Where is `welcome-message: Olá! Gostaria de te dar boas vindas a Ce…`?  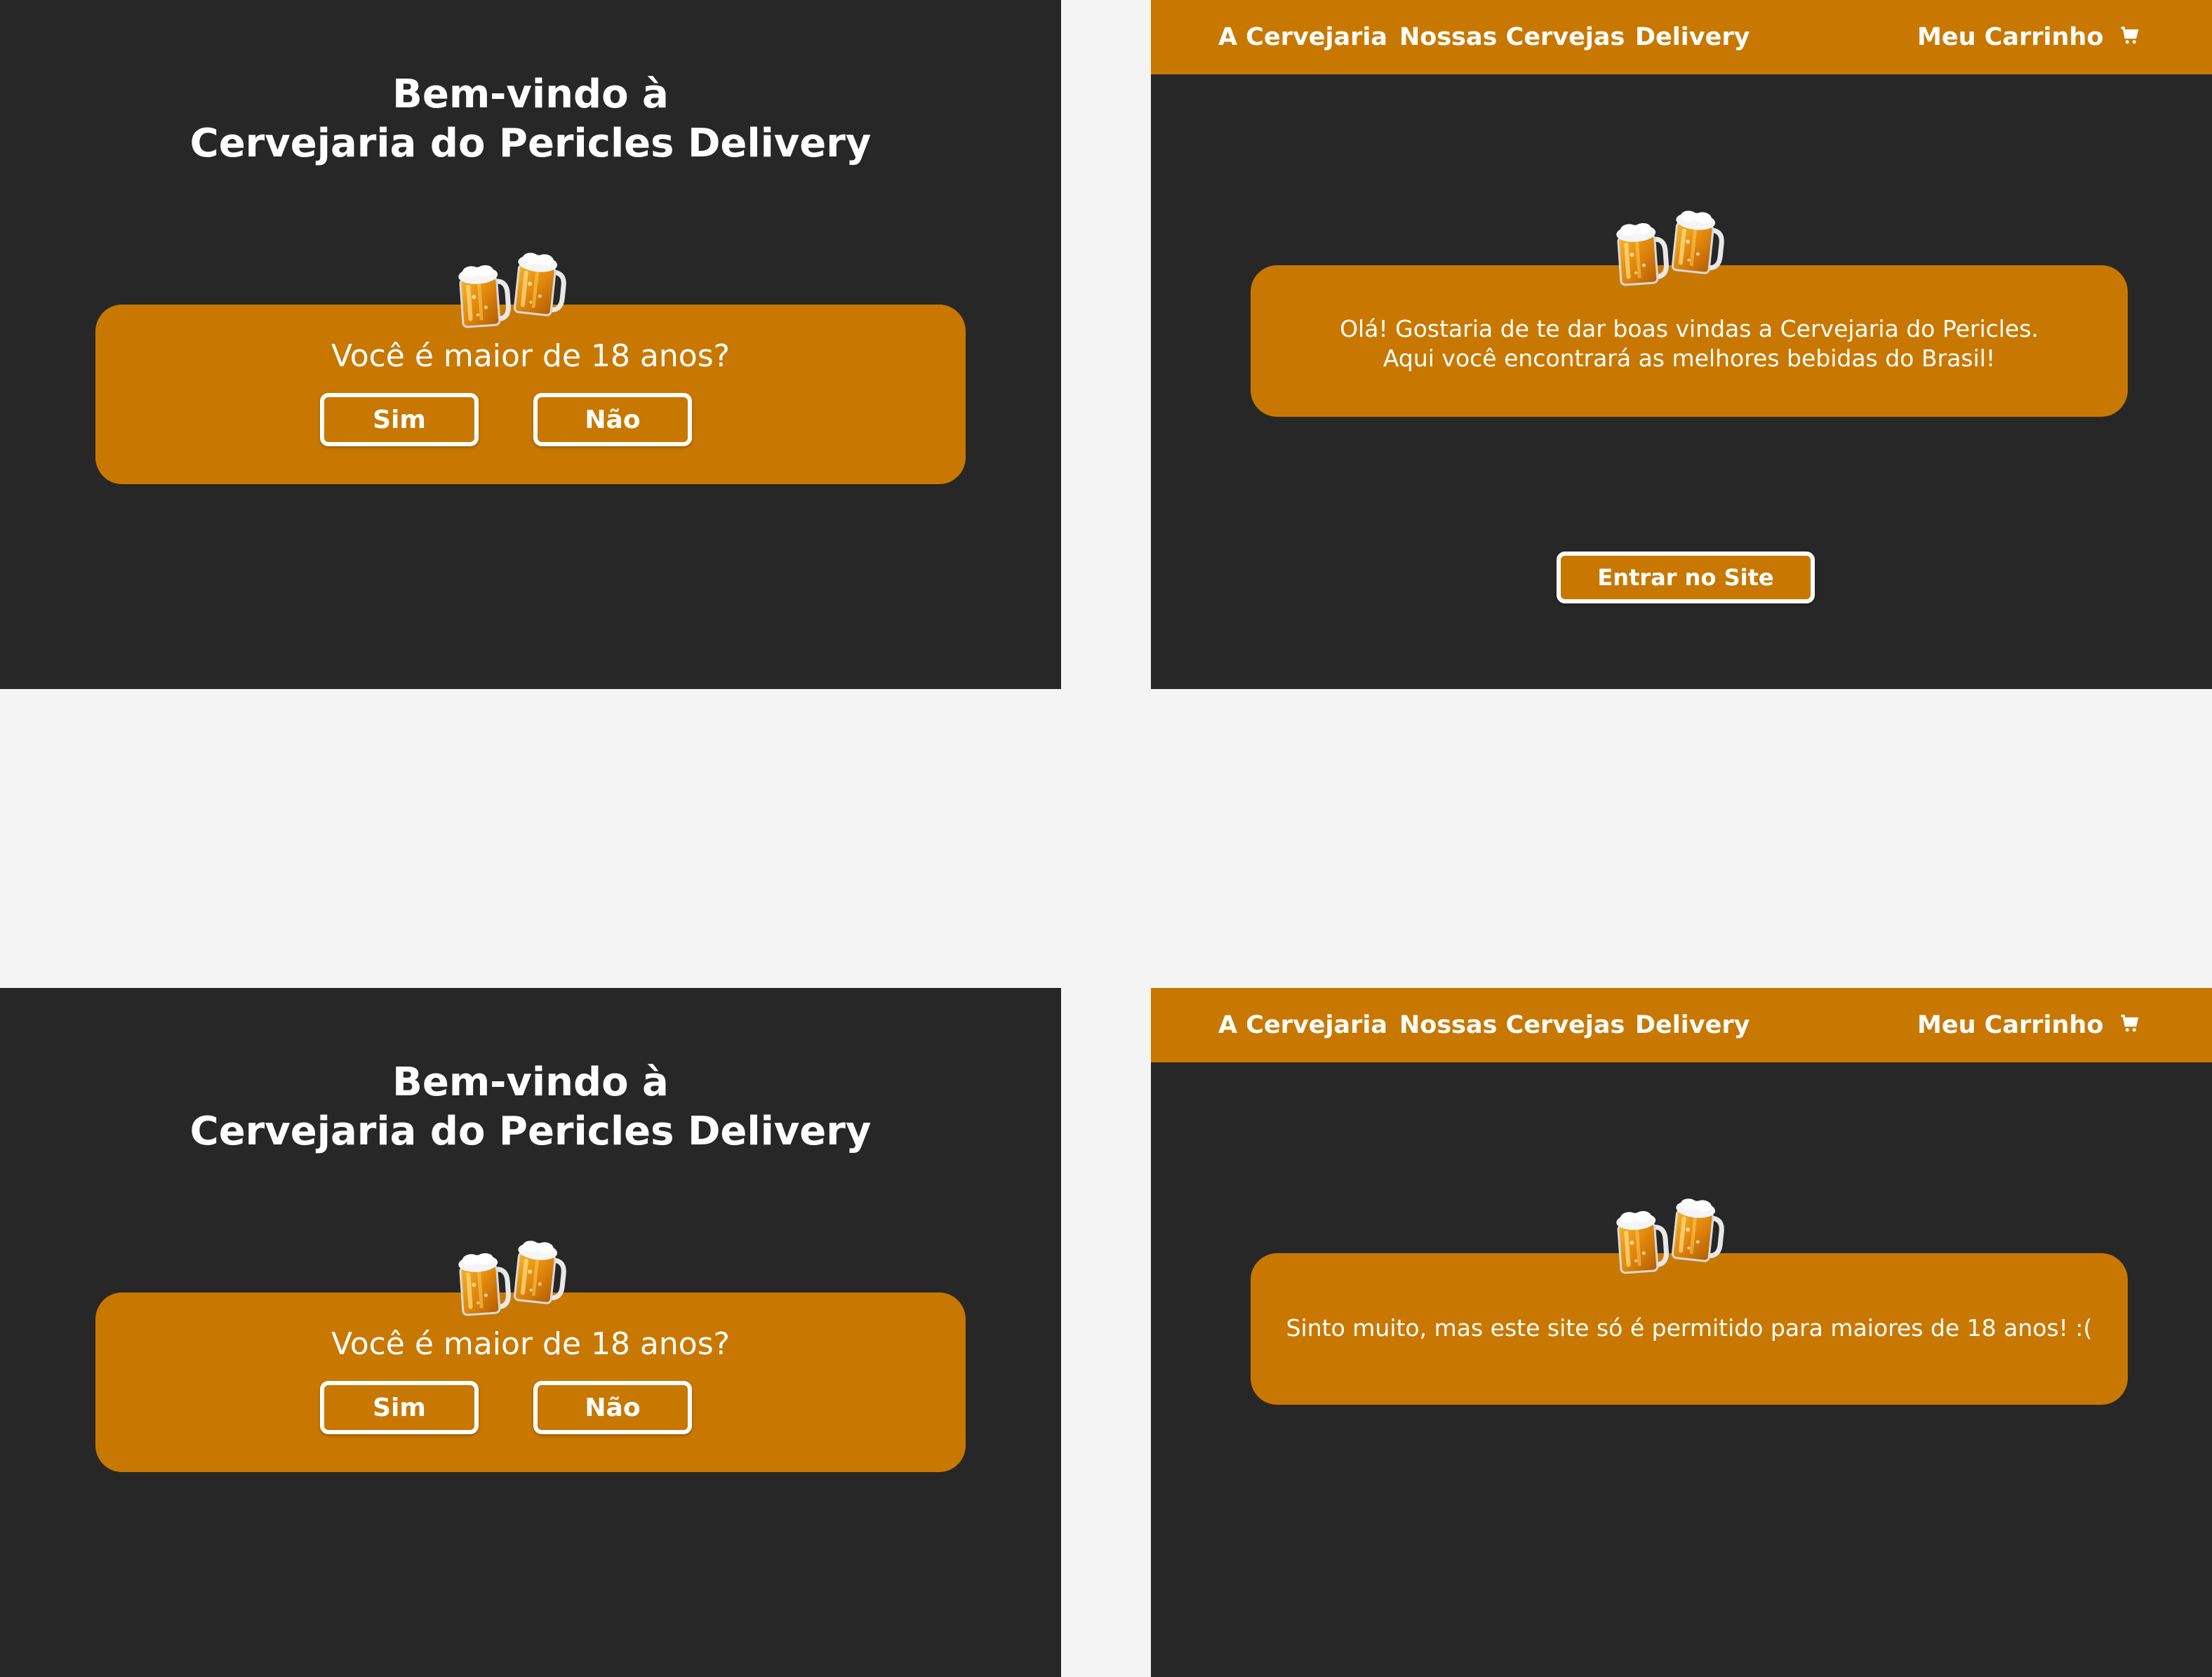 welcome-message: Olá! Gostaria de te dar boas vindas a Ce… is located at coordinates (1689, 343).